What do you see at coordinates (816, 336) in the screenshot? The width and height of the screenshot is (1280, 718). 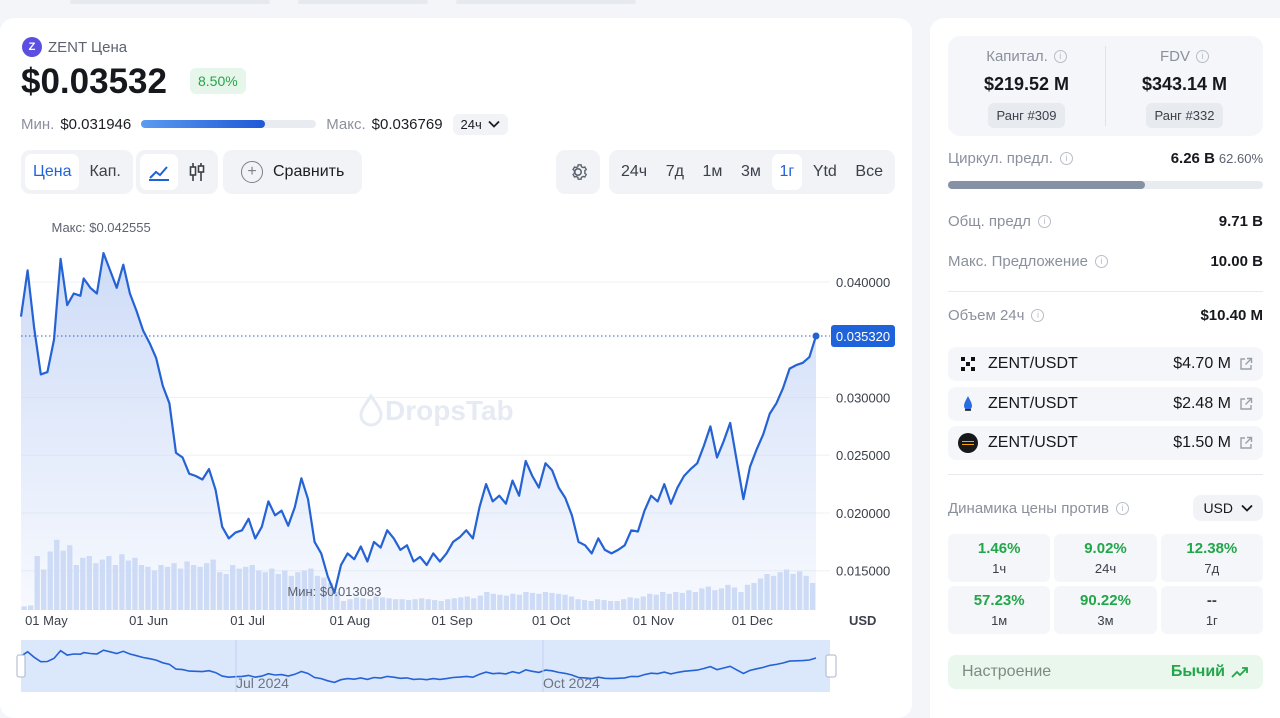 I see `current-price-dot` at bounding box center [816, 336].